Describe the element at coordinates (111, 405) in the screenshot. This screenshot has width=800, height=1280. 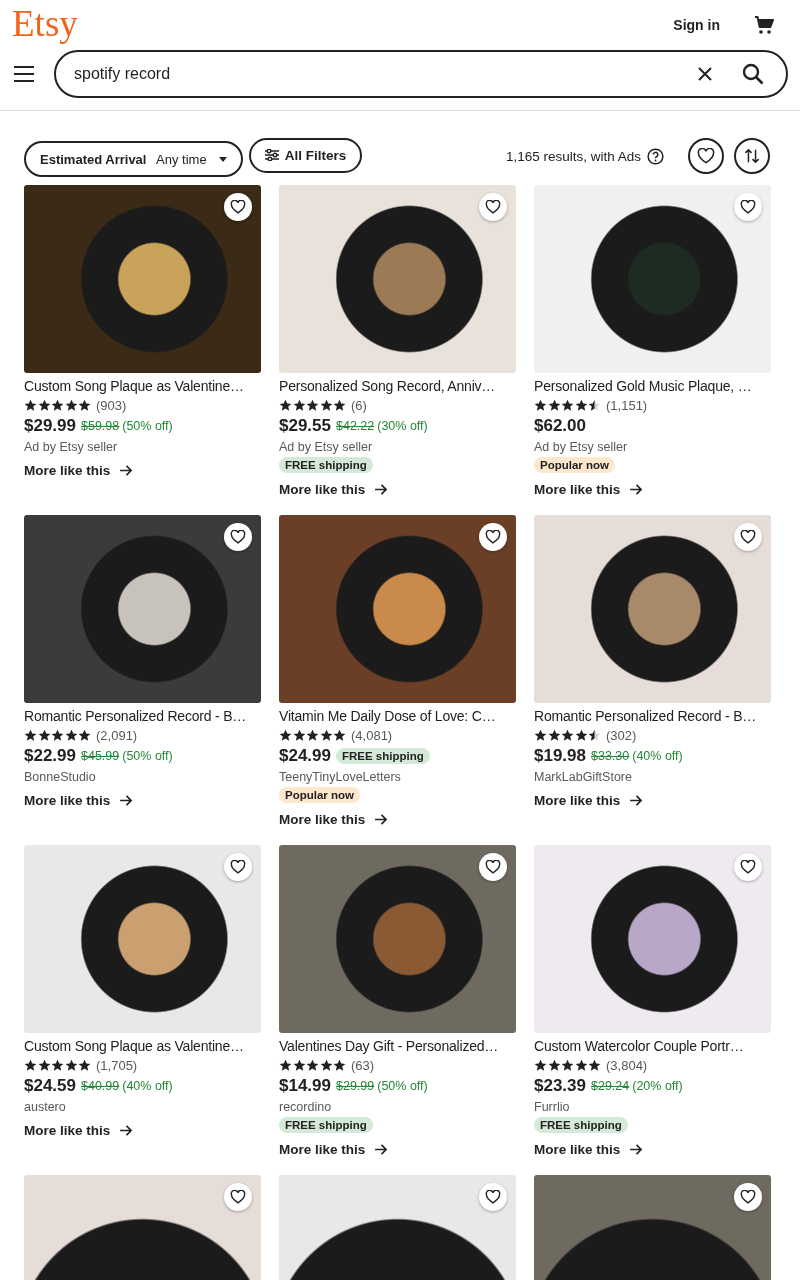
I see `review-count: (903)` at that location.